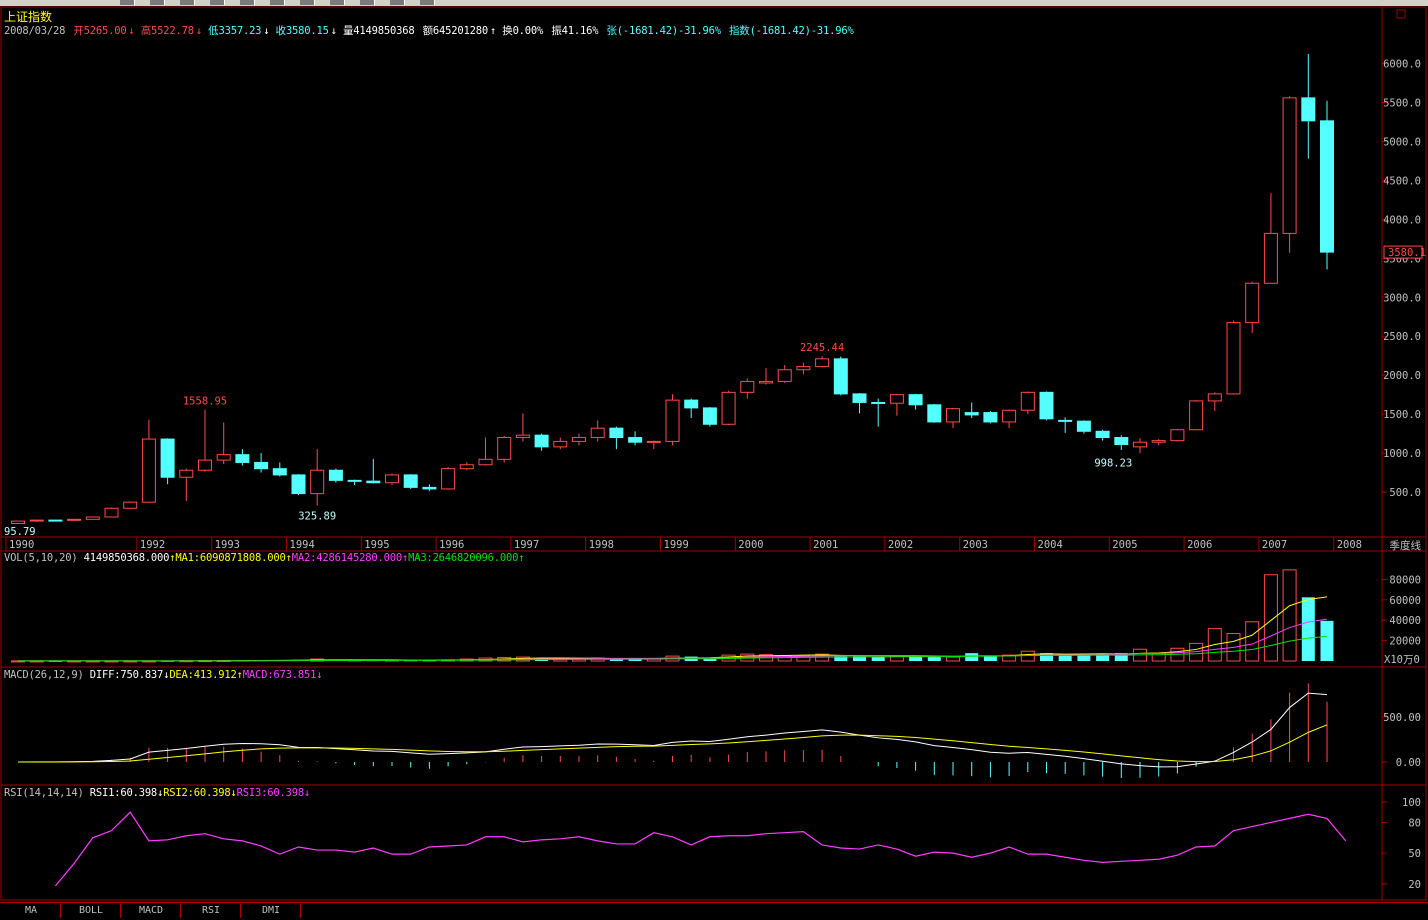 The image size is (1428, 920). I want to click on price-axis-label: 2500.0, so click(1402, 337).